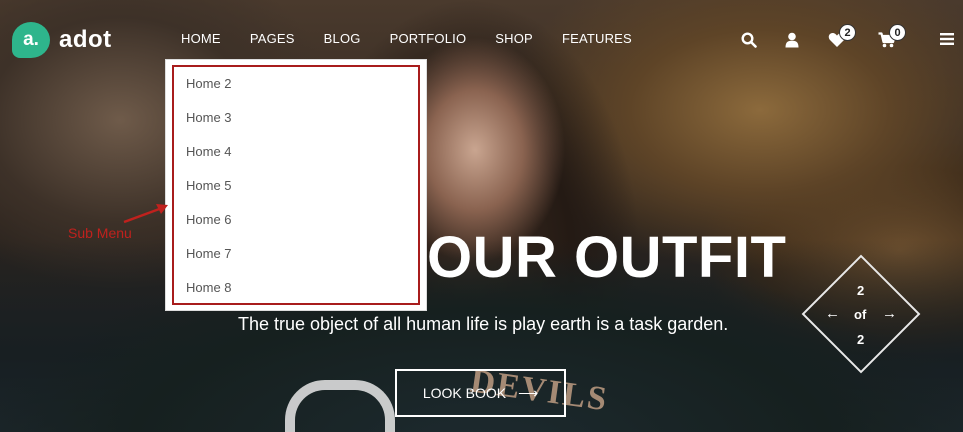  What do you see at coordinates (597, 38) in the screenshot?
I see `nav-item-features: FEATURES` at bounding box center [597, 38].